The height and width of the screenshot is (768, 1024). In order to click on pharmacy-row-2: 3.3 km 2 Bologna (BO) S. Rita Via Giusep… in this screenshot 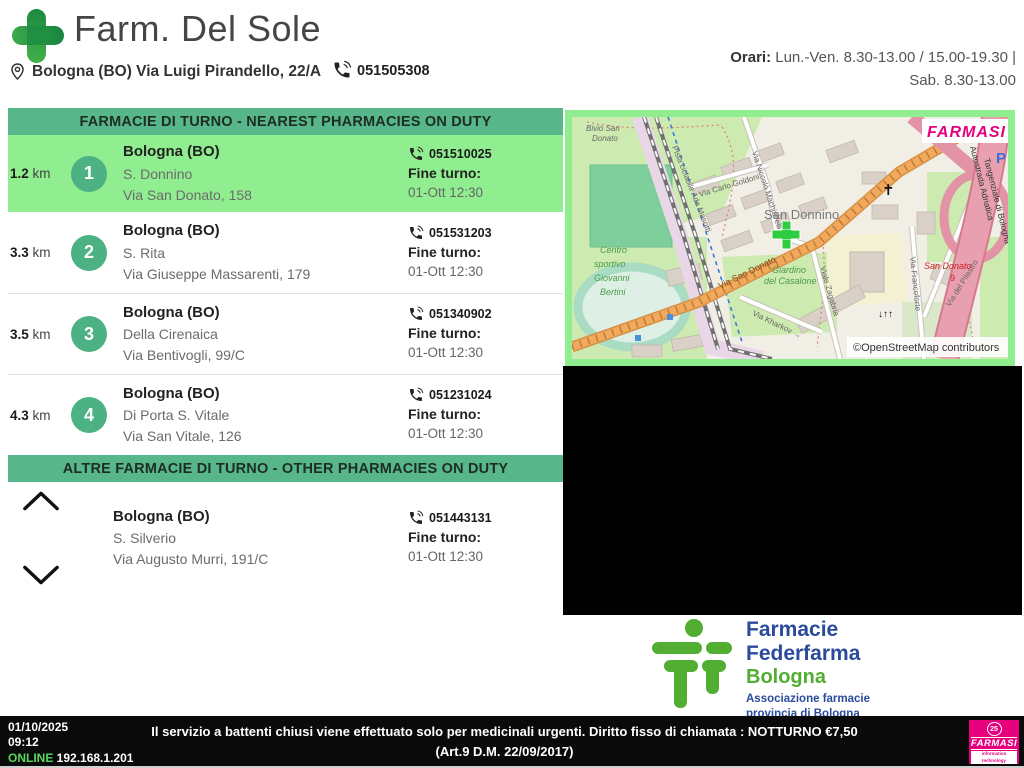, I will do `click(285, 252)`.